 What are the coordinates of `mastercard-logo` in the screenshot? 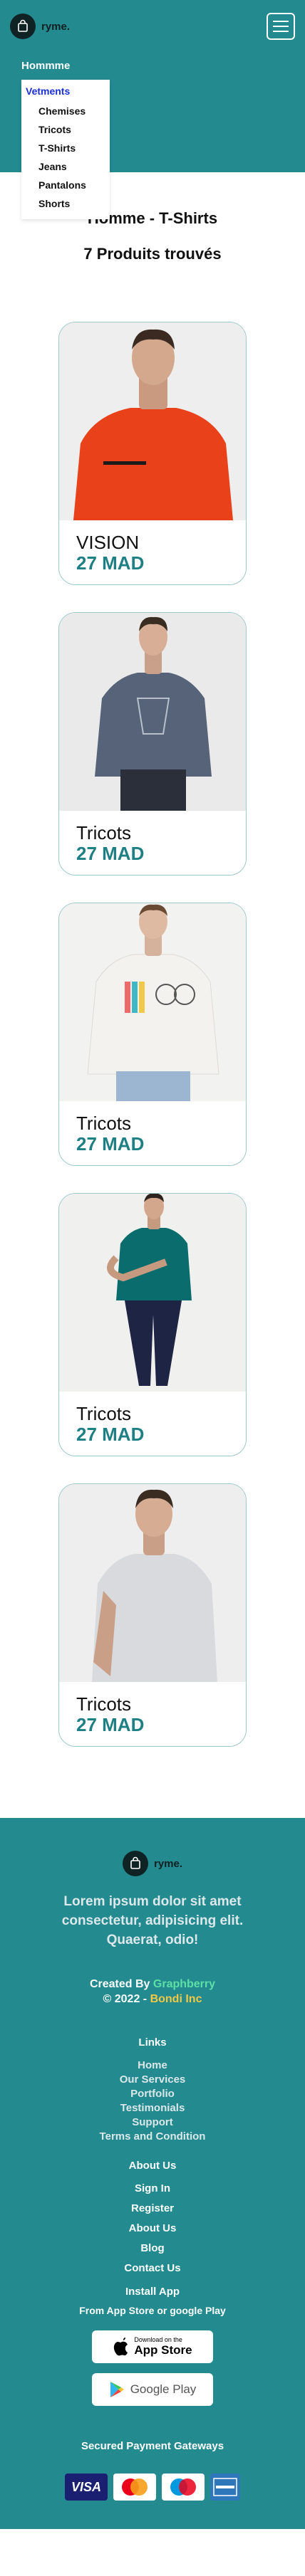 It's located at (134, 2487).